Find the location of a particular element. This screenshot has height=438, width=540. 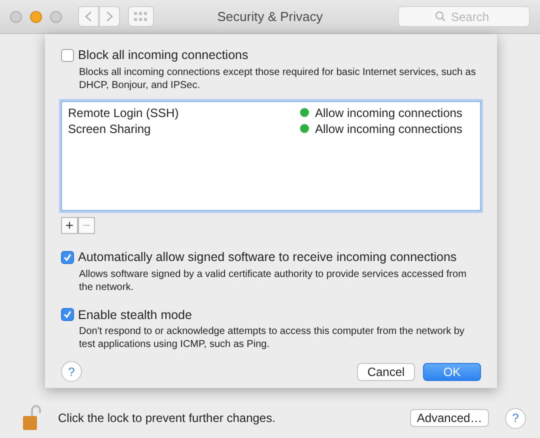

show-all-button is located at coordinates (141, 16).